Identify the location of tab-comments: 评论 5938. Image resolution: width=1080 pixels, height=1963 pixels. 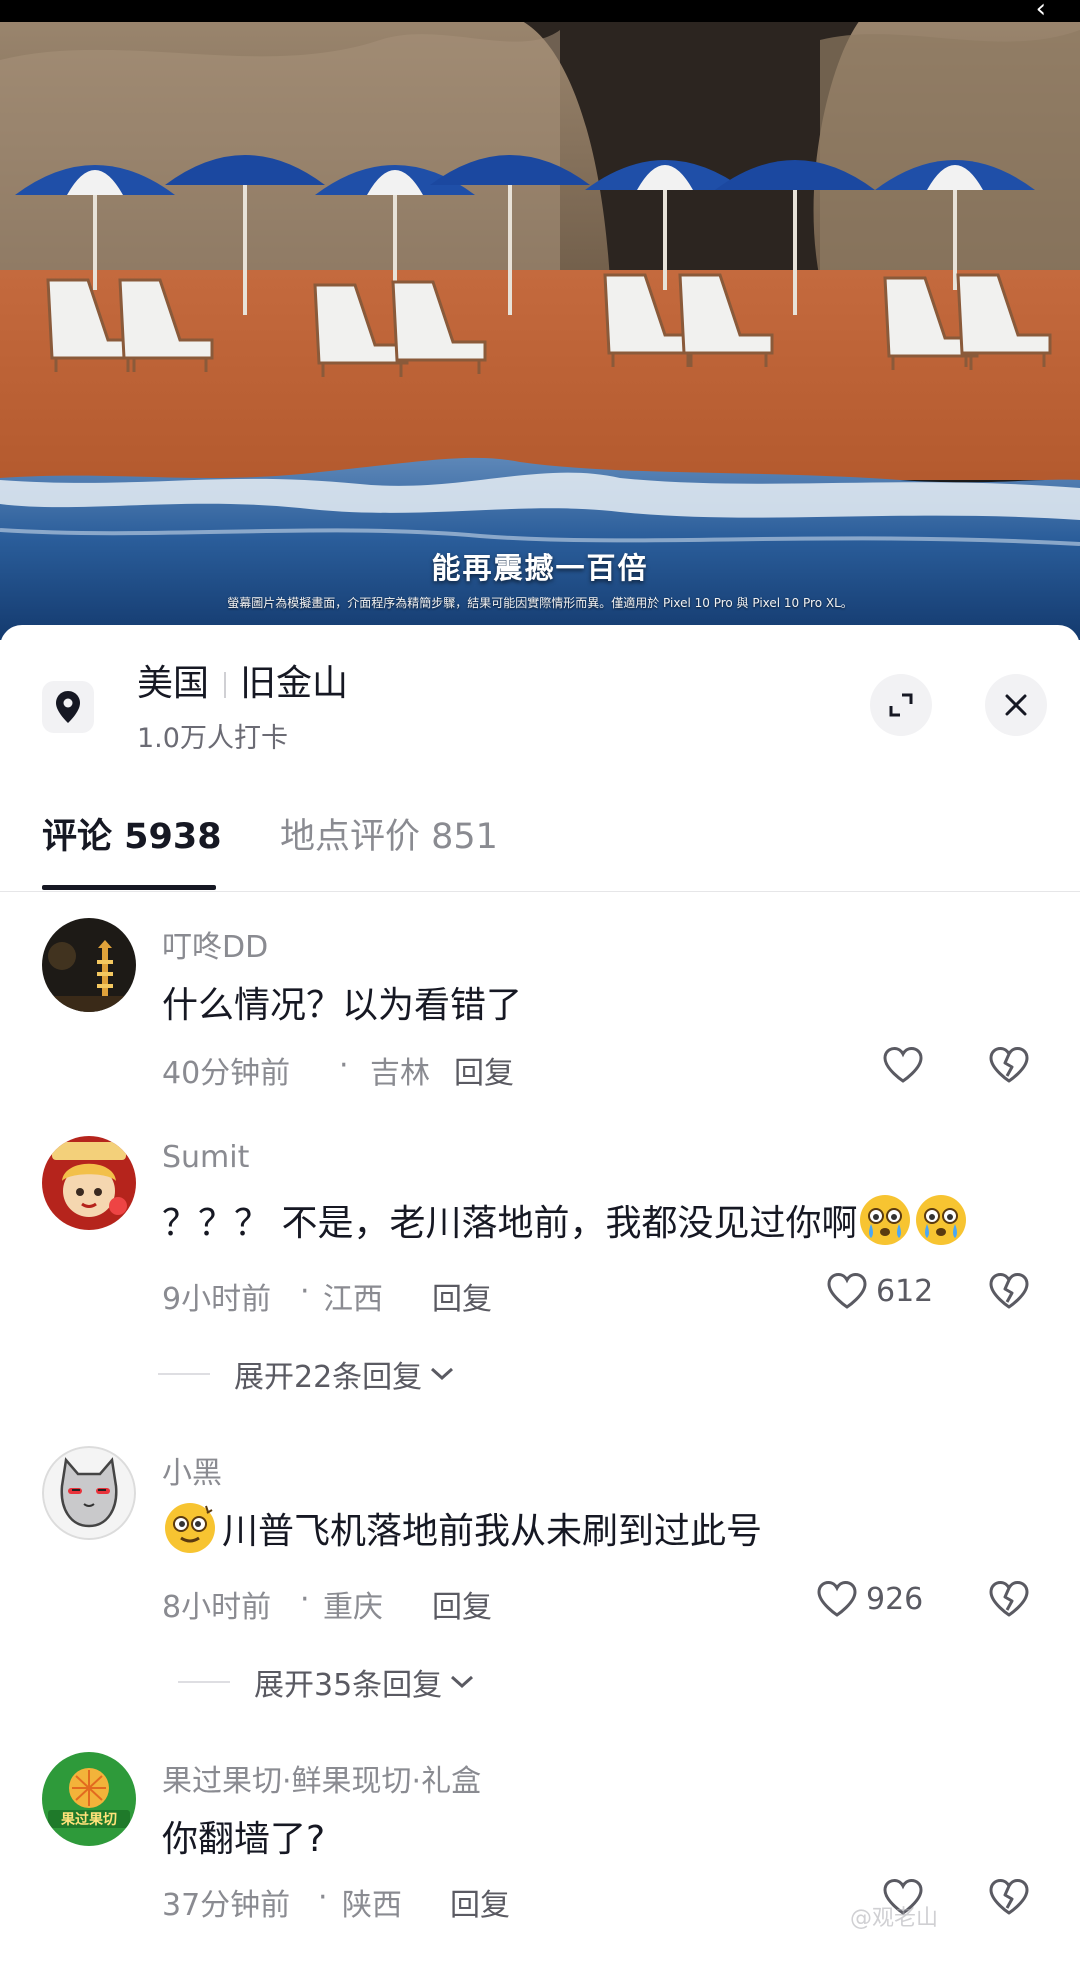
(132, 837).